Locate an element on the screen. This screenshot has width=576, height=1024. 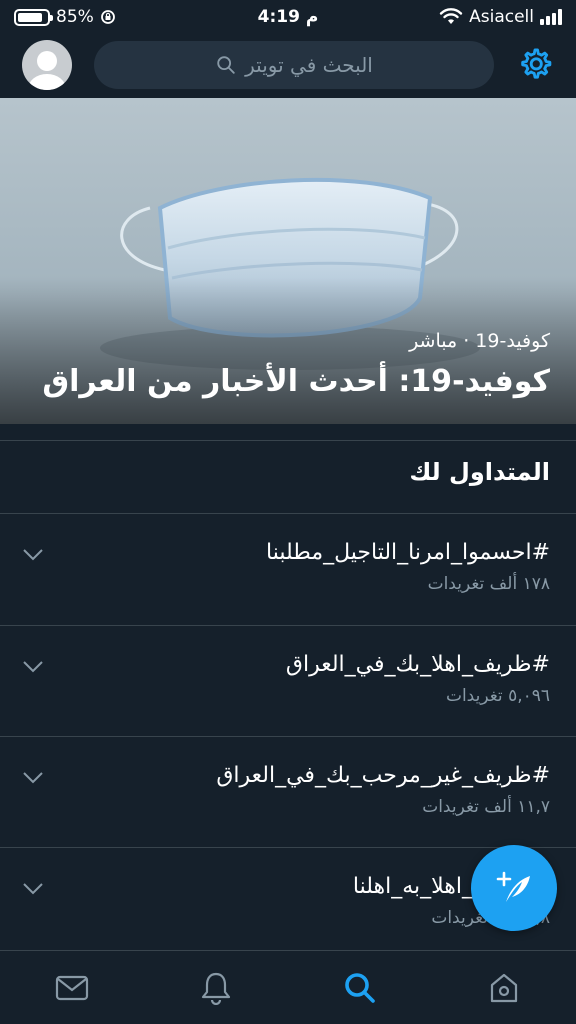
mail-icon is located at coordinates (72, 987).